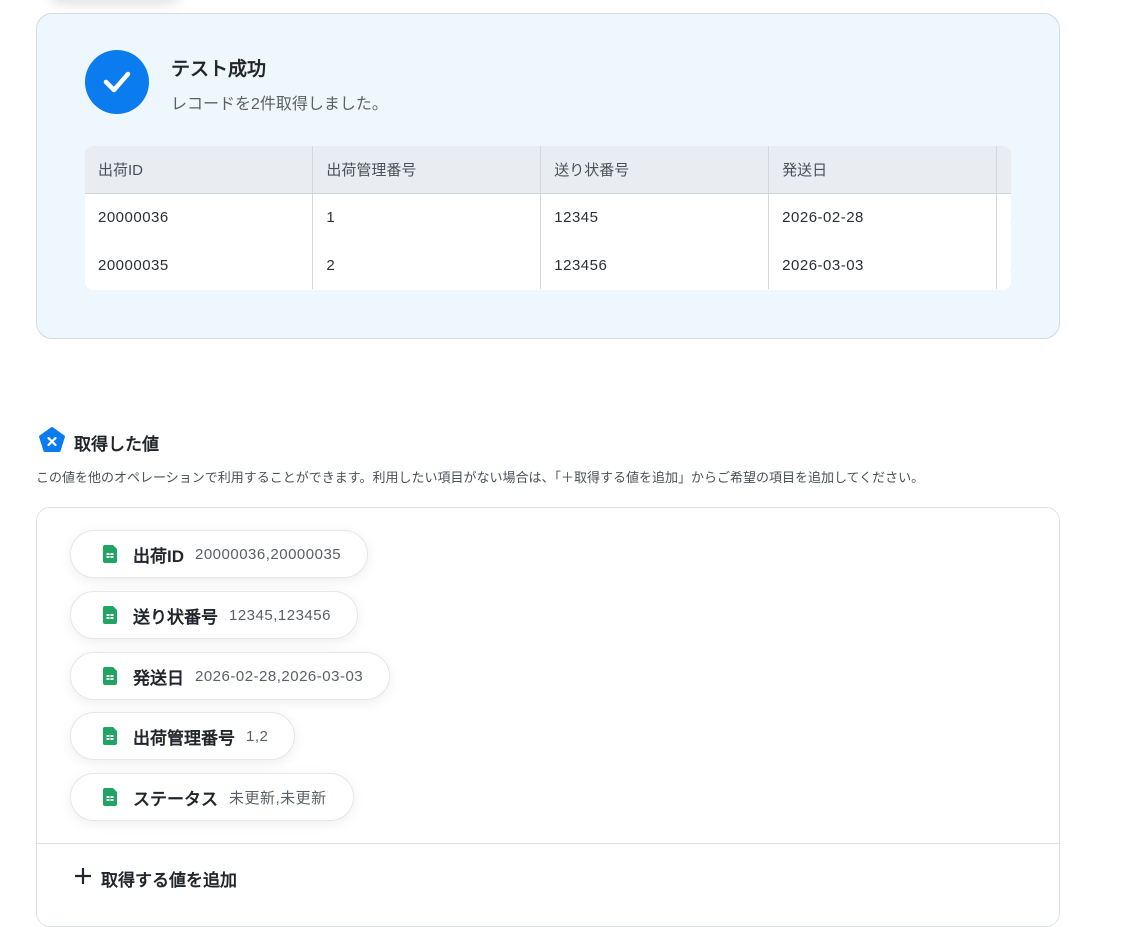 The width and height of the screenshot is (1146, 927). Describe the element at coordinates (655, 217) in the screenshot. I see `table-cell: 12345` at that location.